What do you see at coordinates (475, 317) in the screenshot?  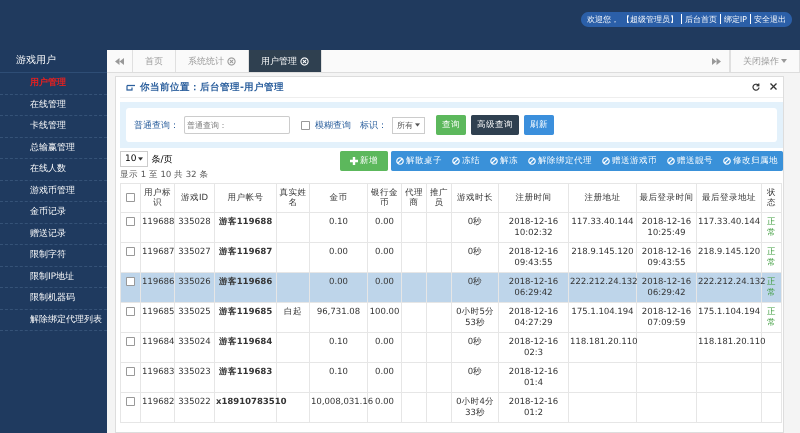 I see `table-cell: 0小时5分53秒` at bounding box center [475, 317].